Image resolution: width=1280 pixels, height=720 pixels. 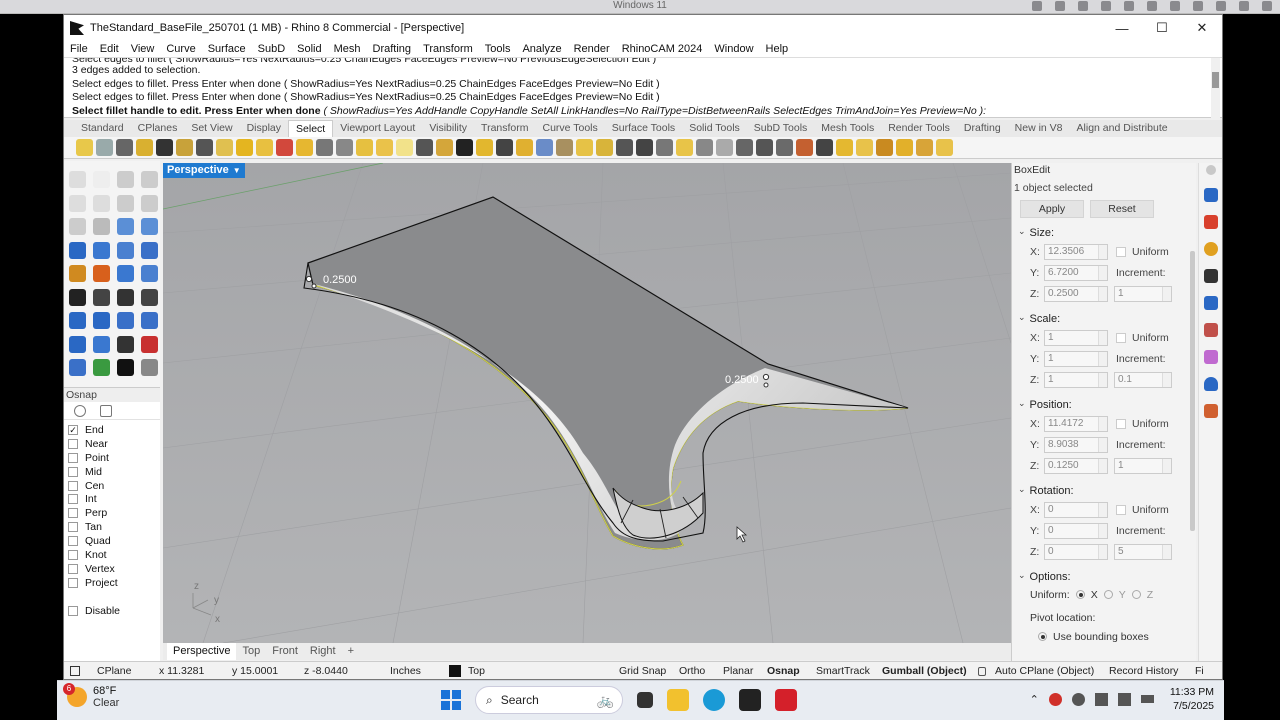 What do you see at coordinates (1210, 276) in the screenshot?
I see `display-icon` at bounding box center [1210, 276].